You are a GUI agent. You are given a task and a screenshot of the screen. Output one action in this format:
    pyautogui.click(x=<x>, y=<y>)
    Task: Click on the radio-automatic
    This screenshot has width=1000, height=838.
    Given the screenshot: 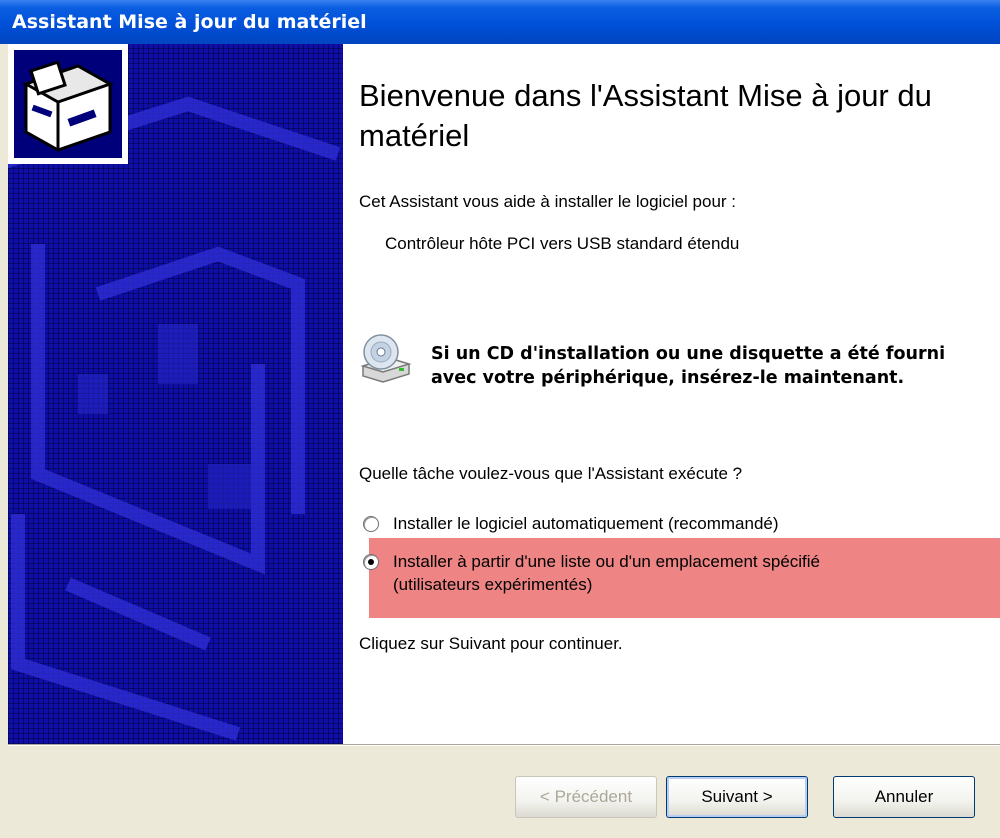 What is the action you would take?
    pyautogui.click(x=371, y=524)
    